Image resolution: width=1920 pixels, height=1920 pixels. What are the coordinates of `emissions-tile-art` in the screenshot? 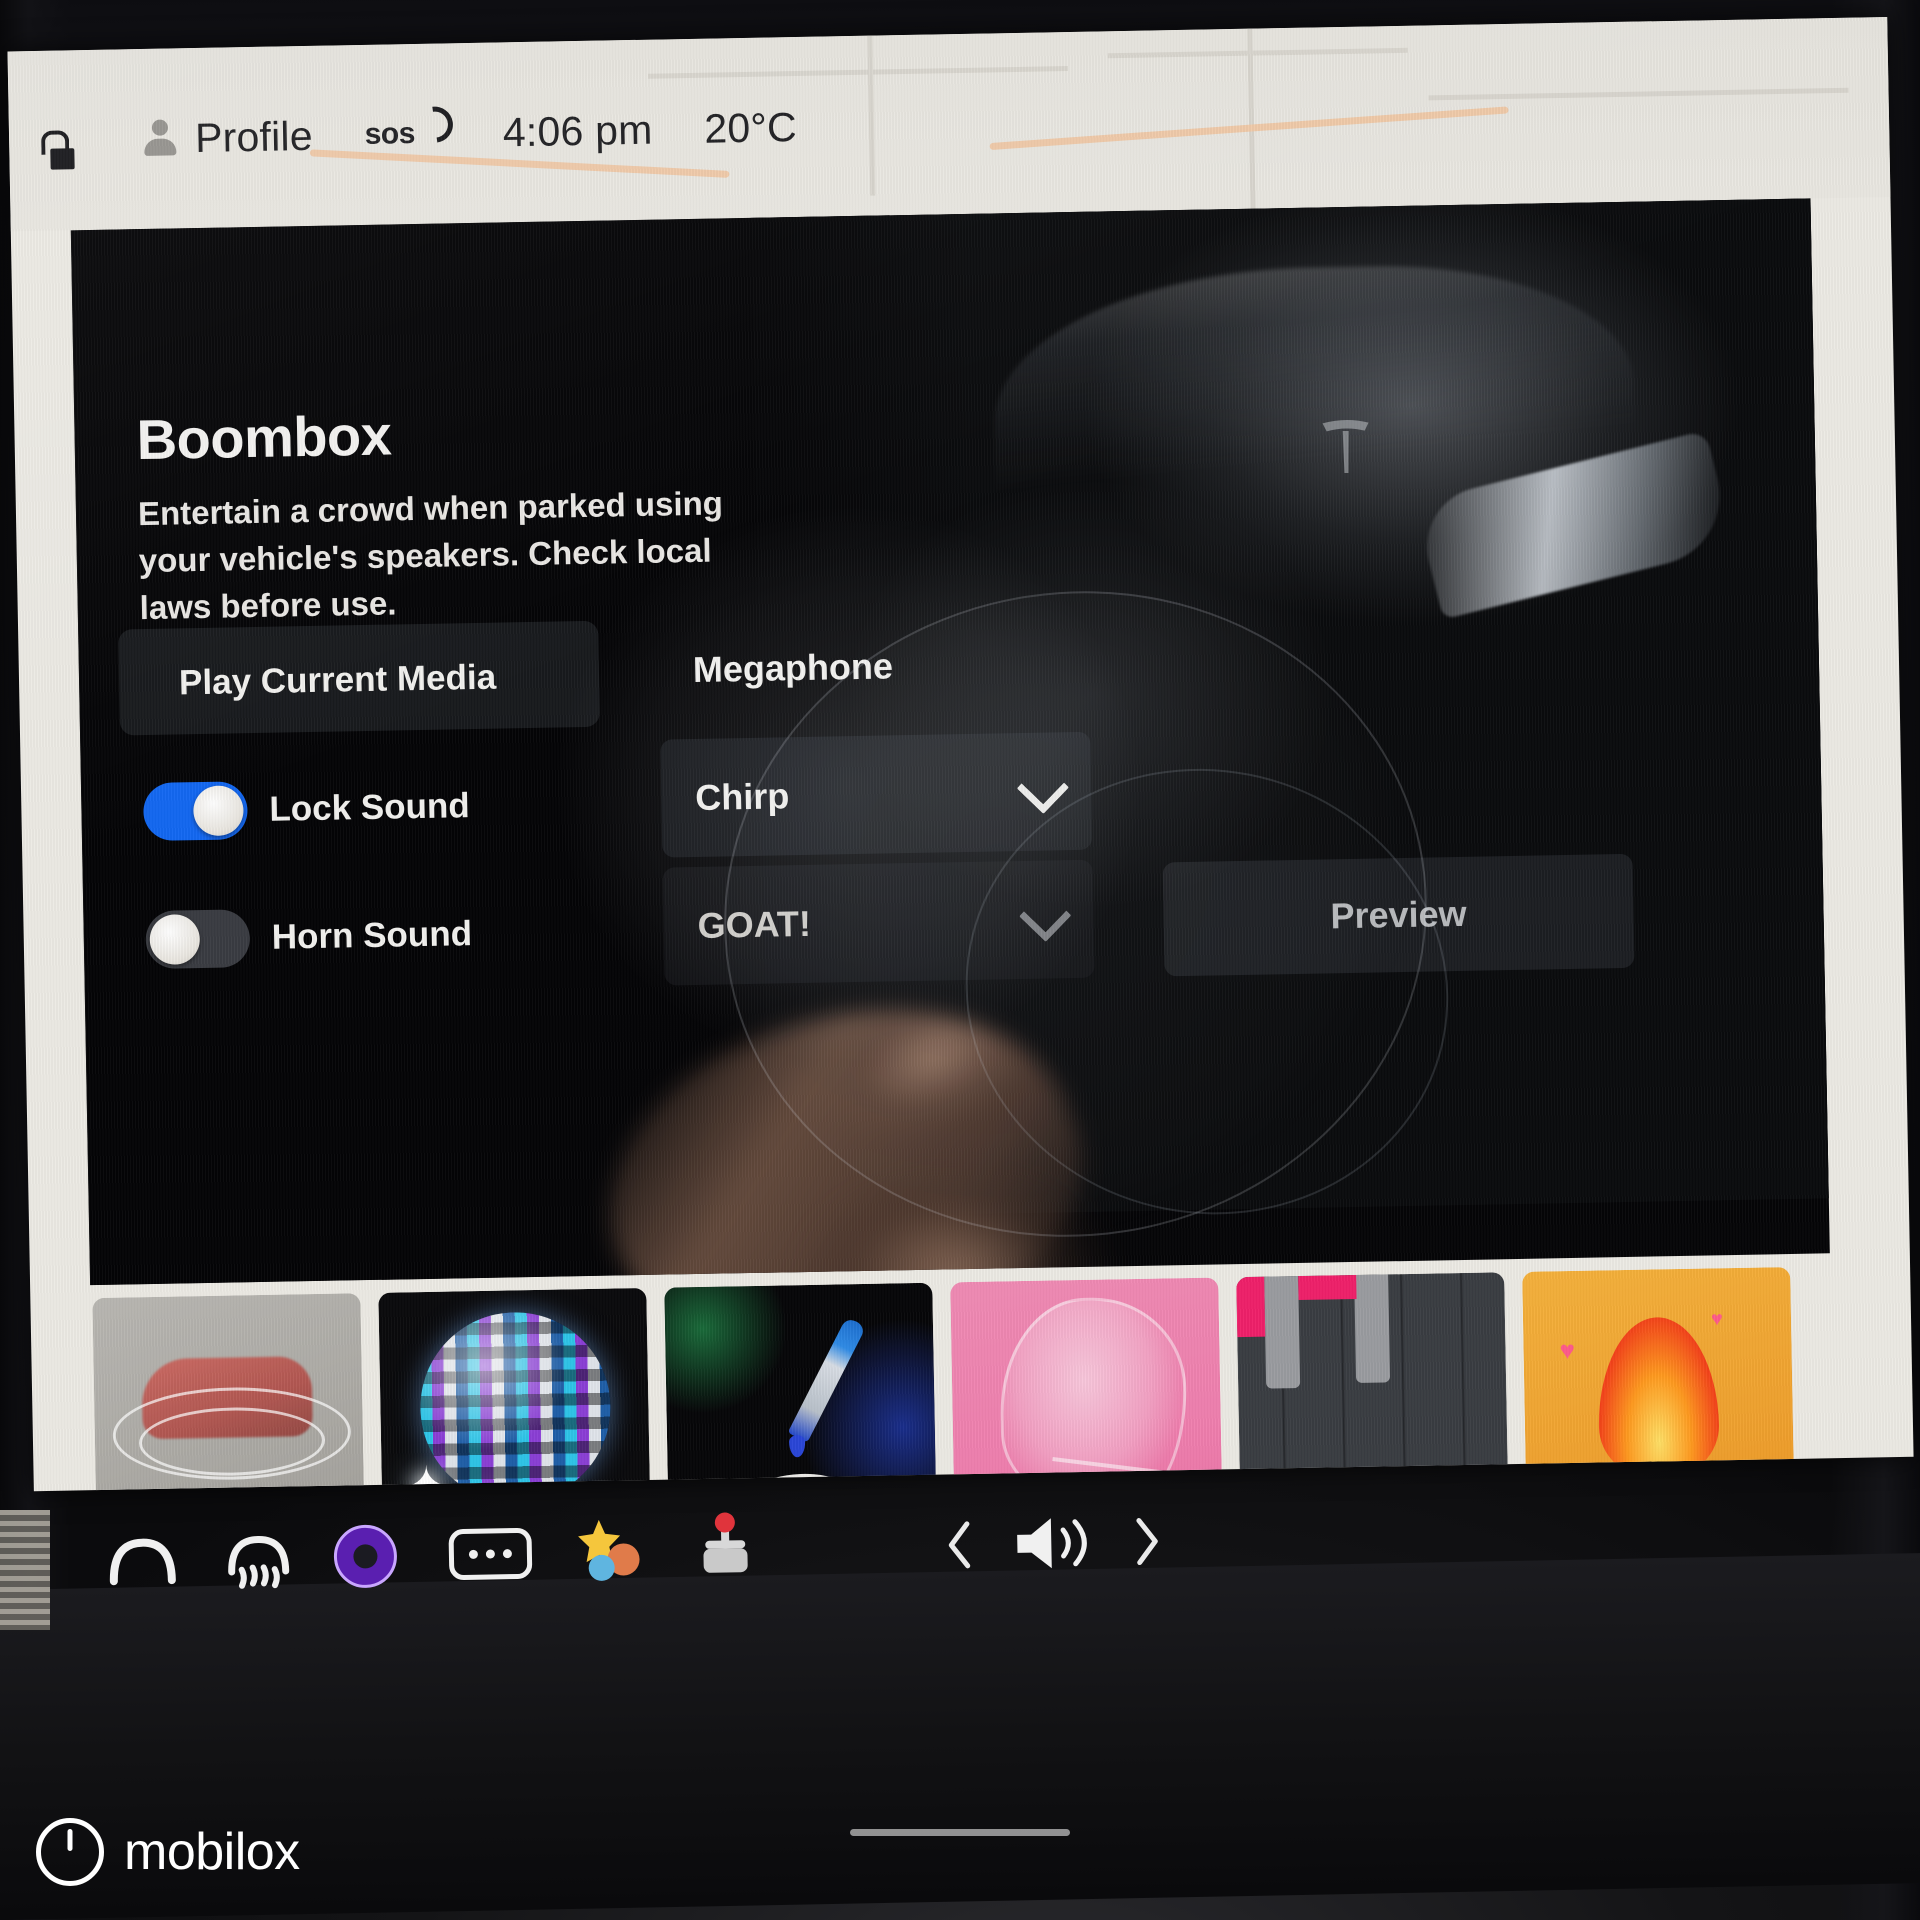 It's located at (1087, 1384).